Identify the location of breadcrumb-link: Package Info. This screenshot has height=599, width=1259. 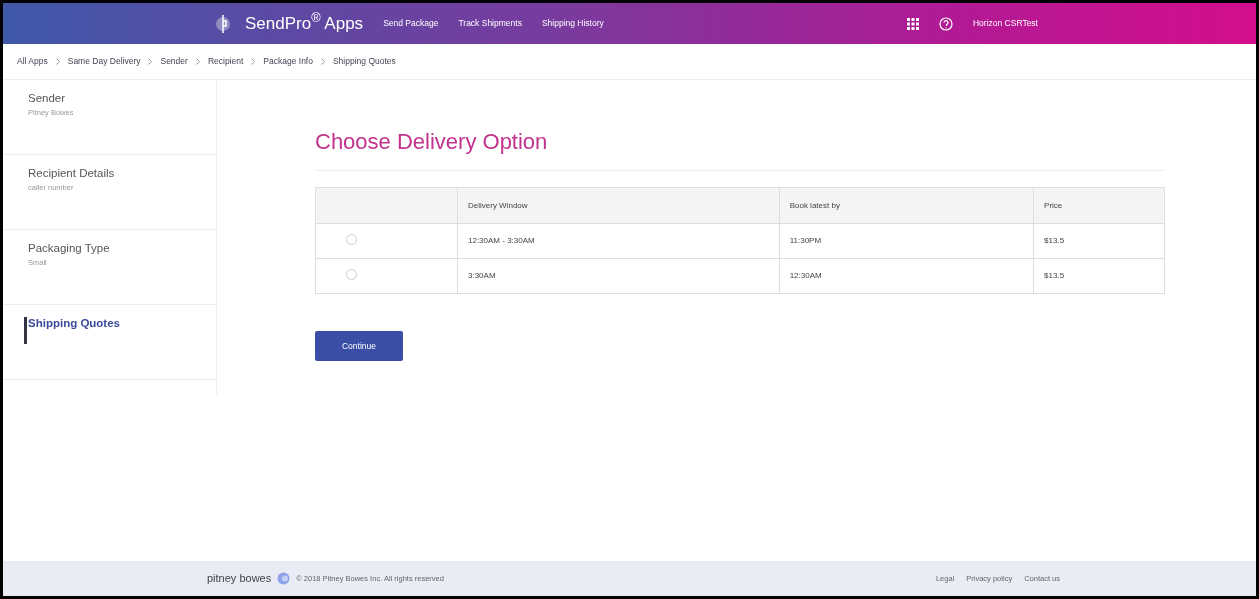
(288, 61).